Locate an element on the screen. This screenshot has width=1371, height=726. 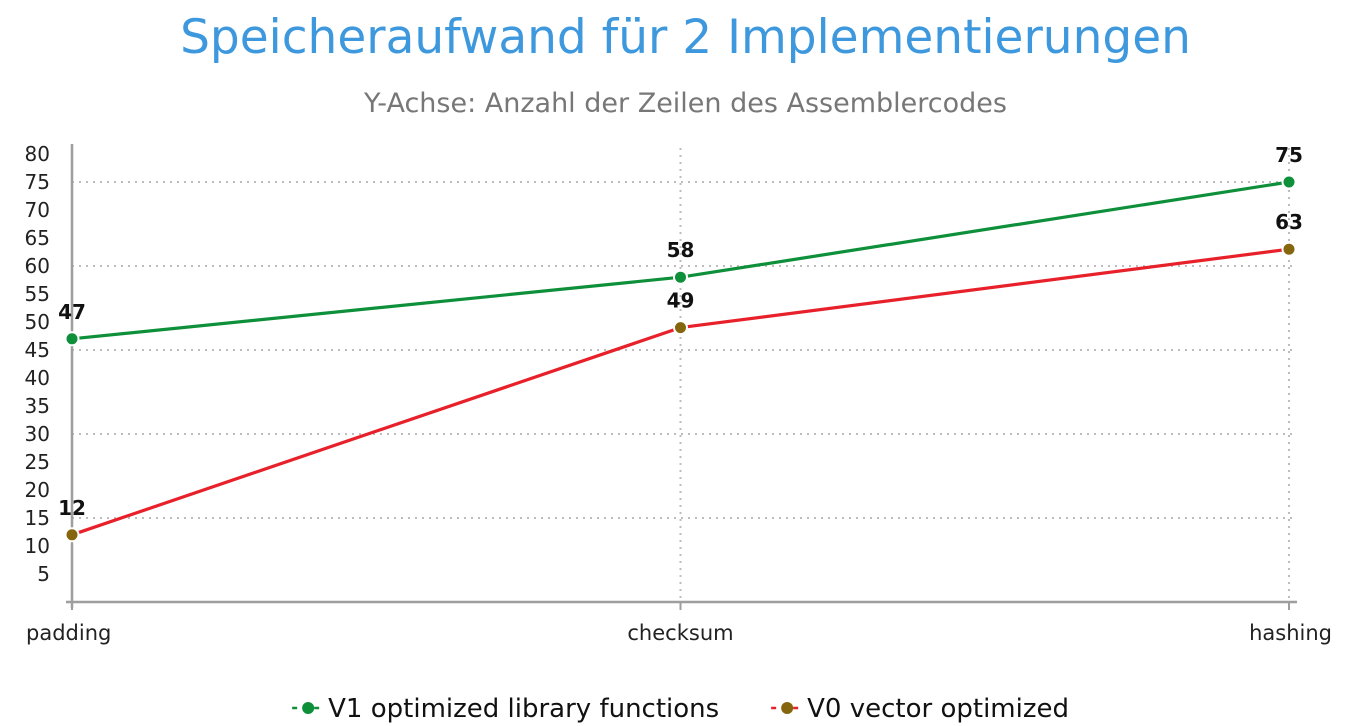
y-tick-label: 5 is located at coordinates (43, 574).